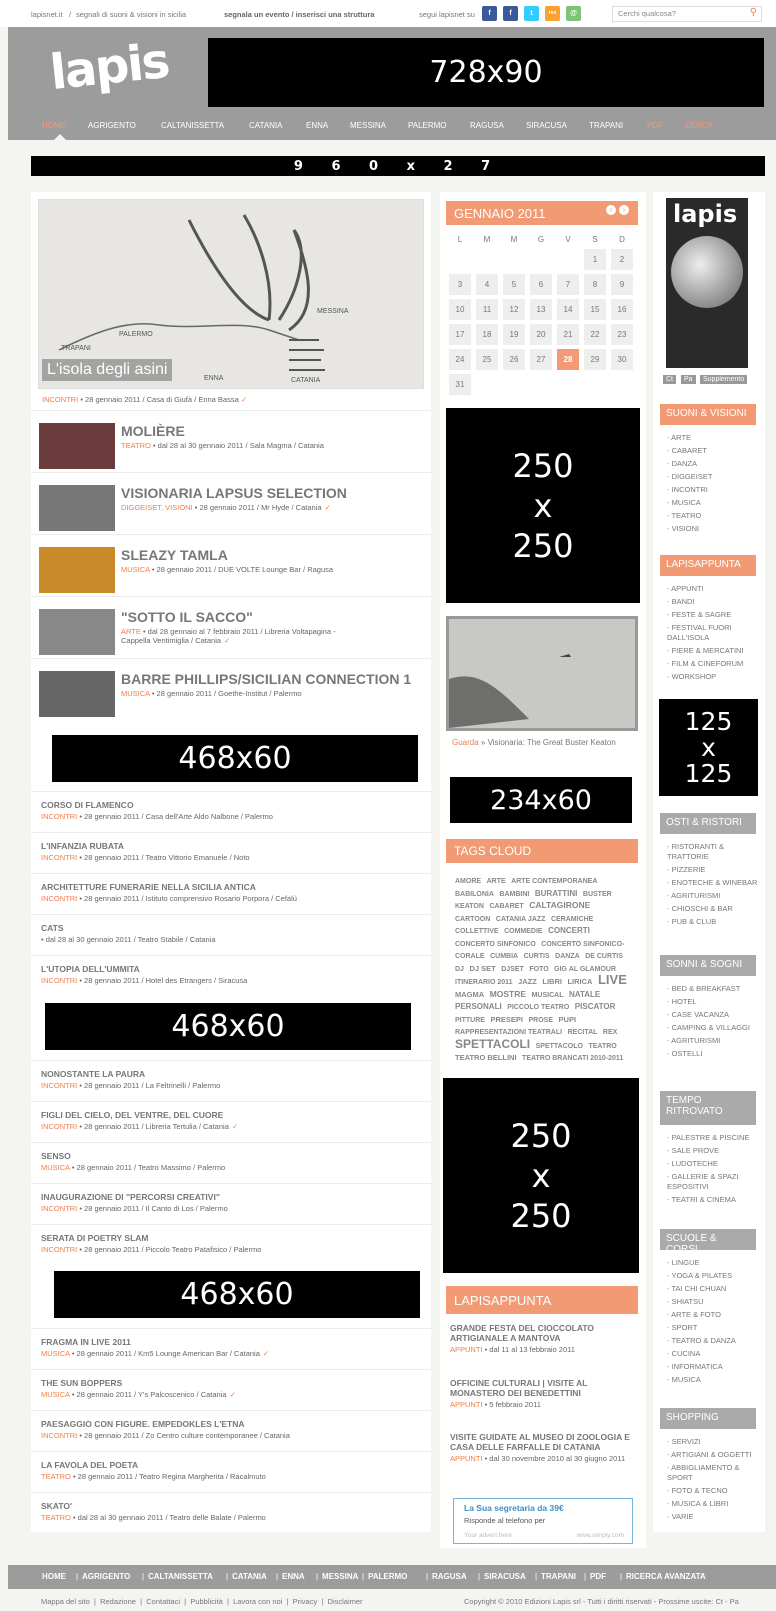  What do you see at coordinates (265, 125) in the screenshot?
I see `nav-catania: CATANIA` at bounding box center [265, 125].